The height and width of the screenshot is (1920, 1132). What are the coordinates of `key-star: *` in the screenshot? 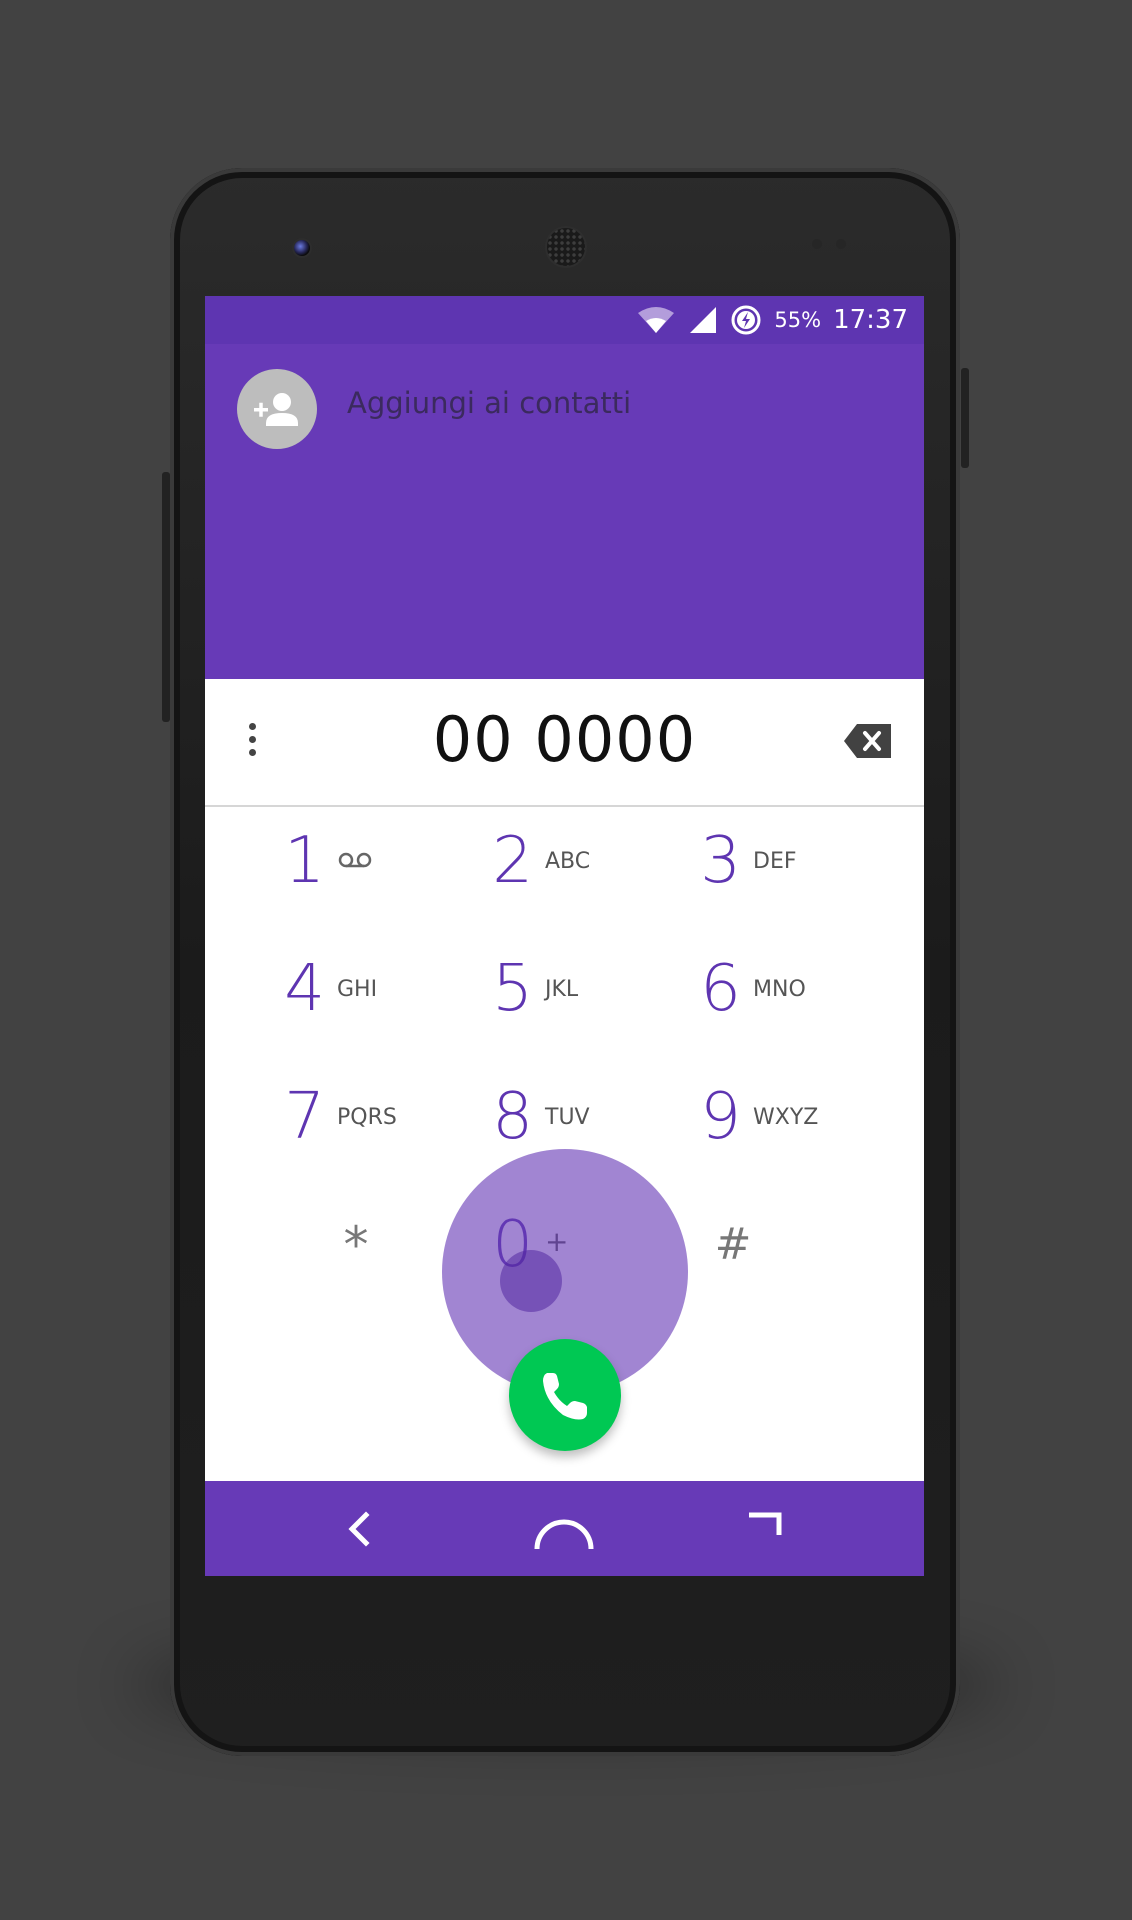 It's located at (356, 1246).